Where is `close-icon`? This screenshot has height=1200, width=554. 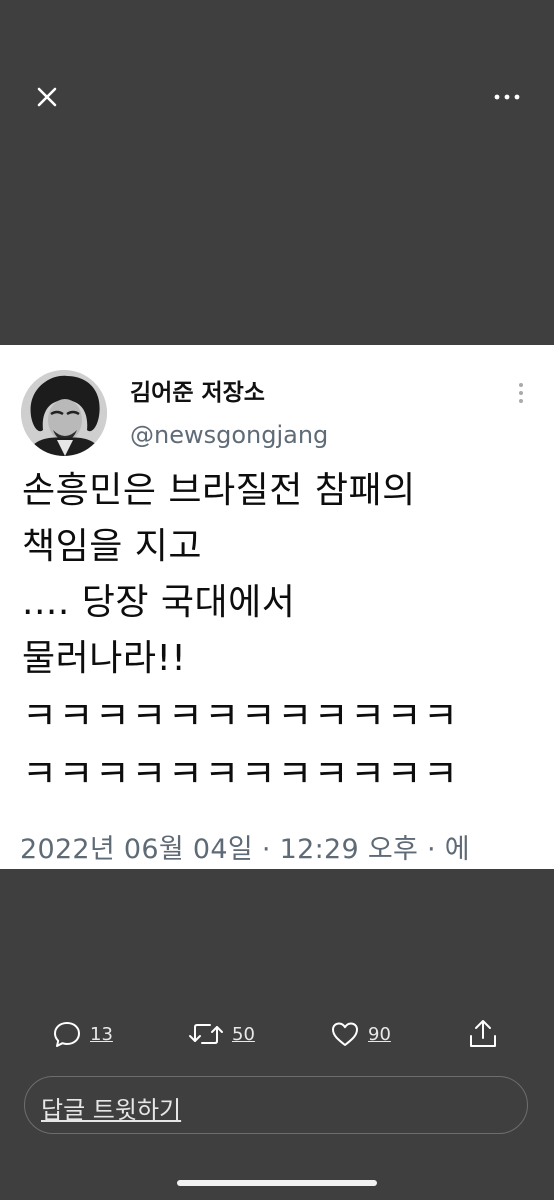 close-icon is located at coordinates (47, 97).